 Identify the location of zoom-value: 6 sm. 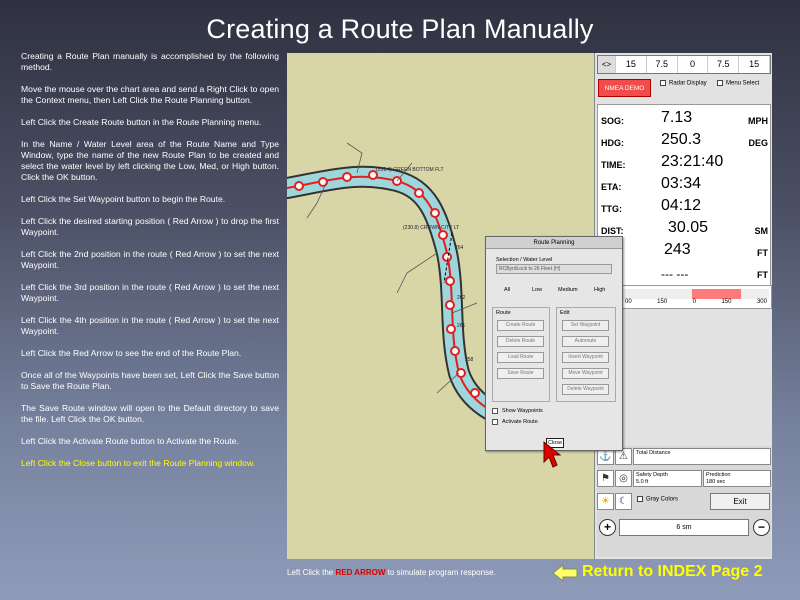
(684, 527).